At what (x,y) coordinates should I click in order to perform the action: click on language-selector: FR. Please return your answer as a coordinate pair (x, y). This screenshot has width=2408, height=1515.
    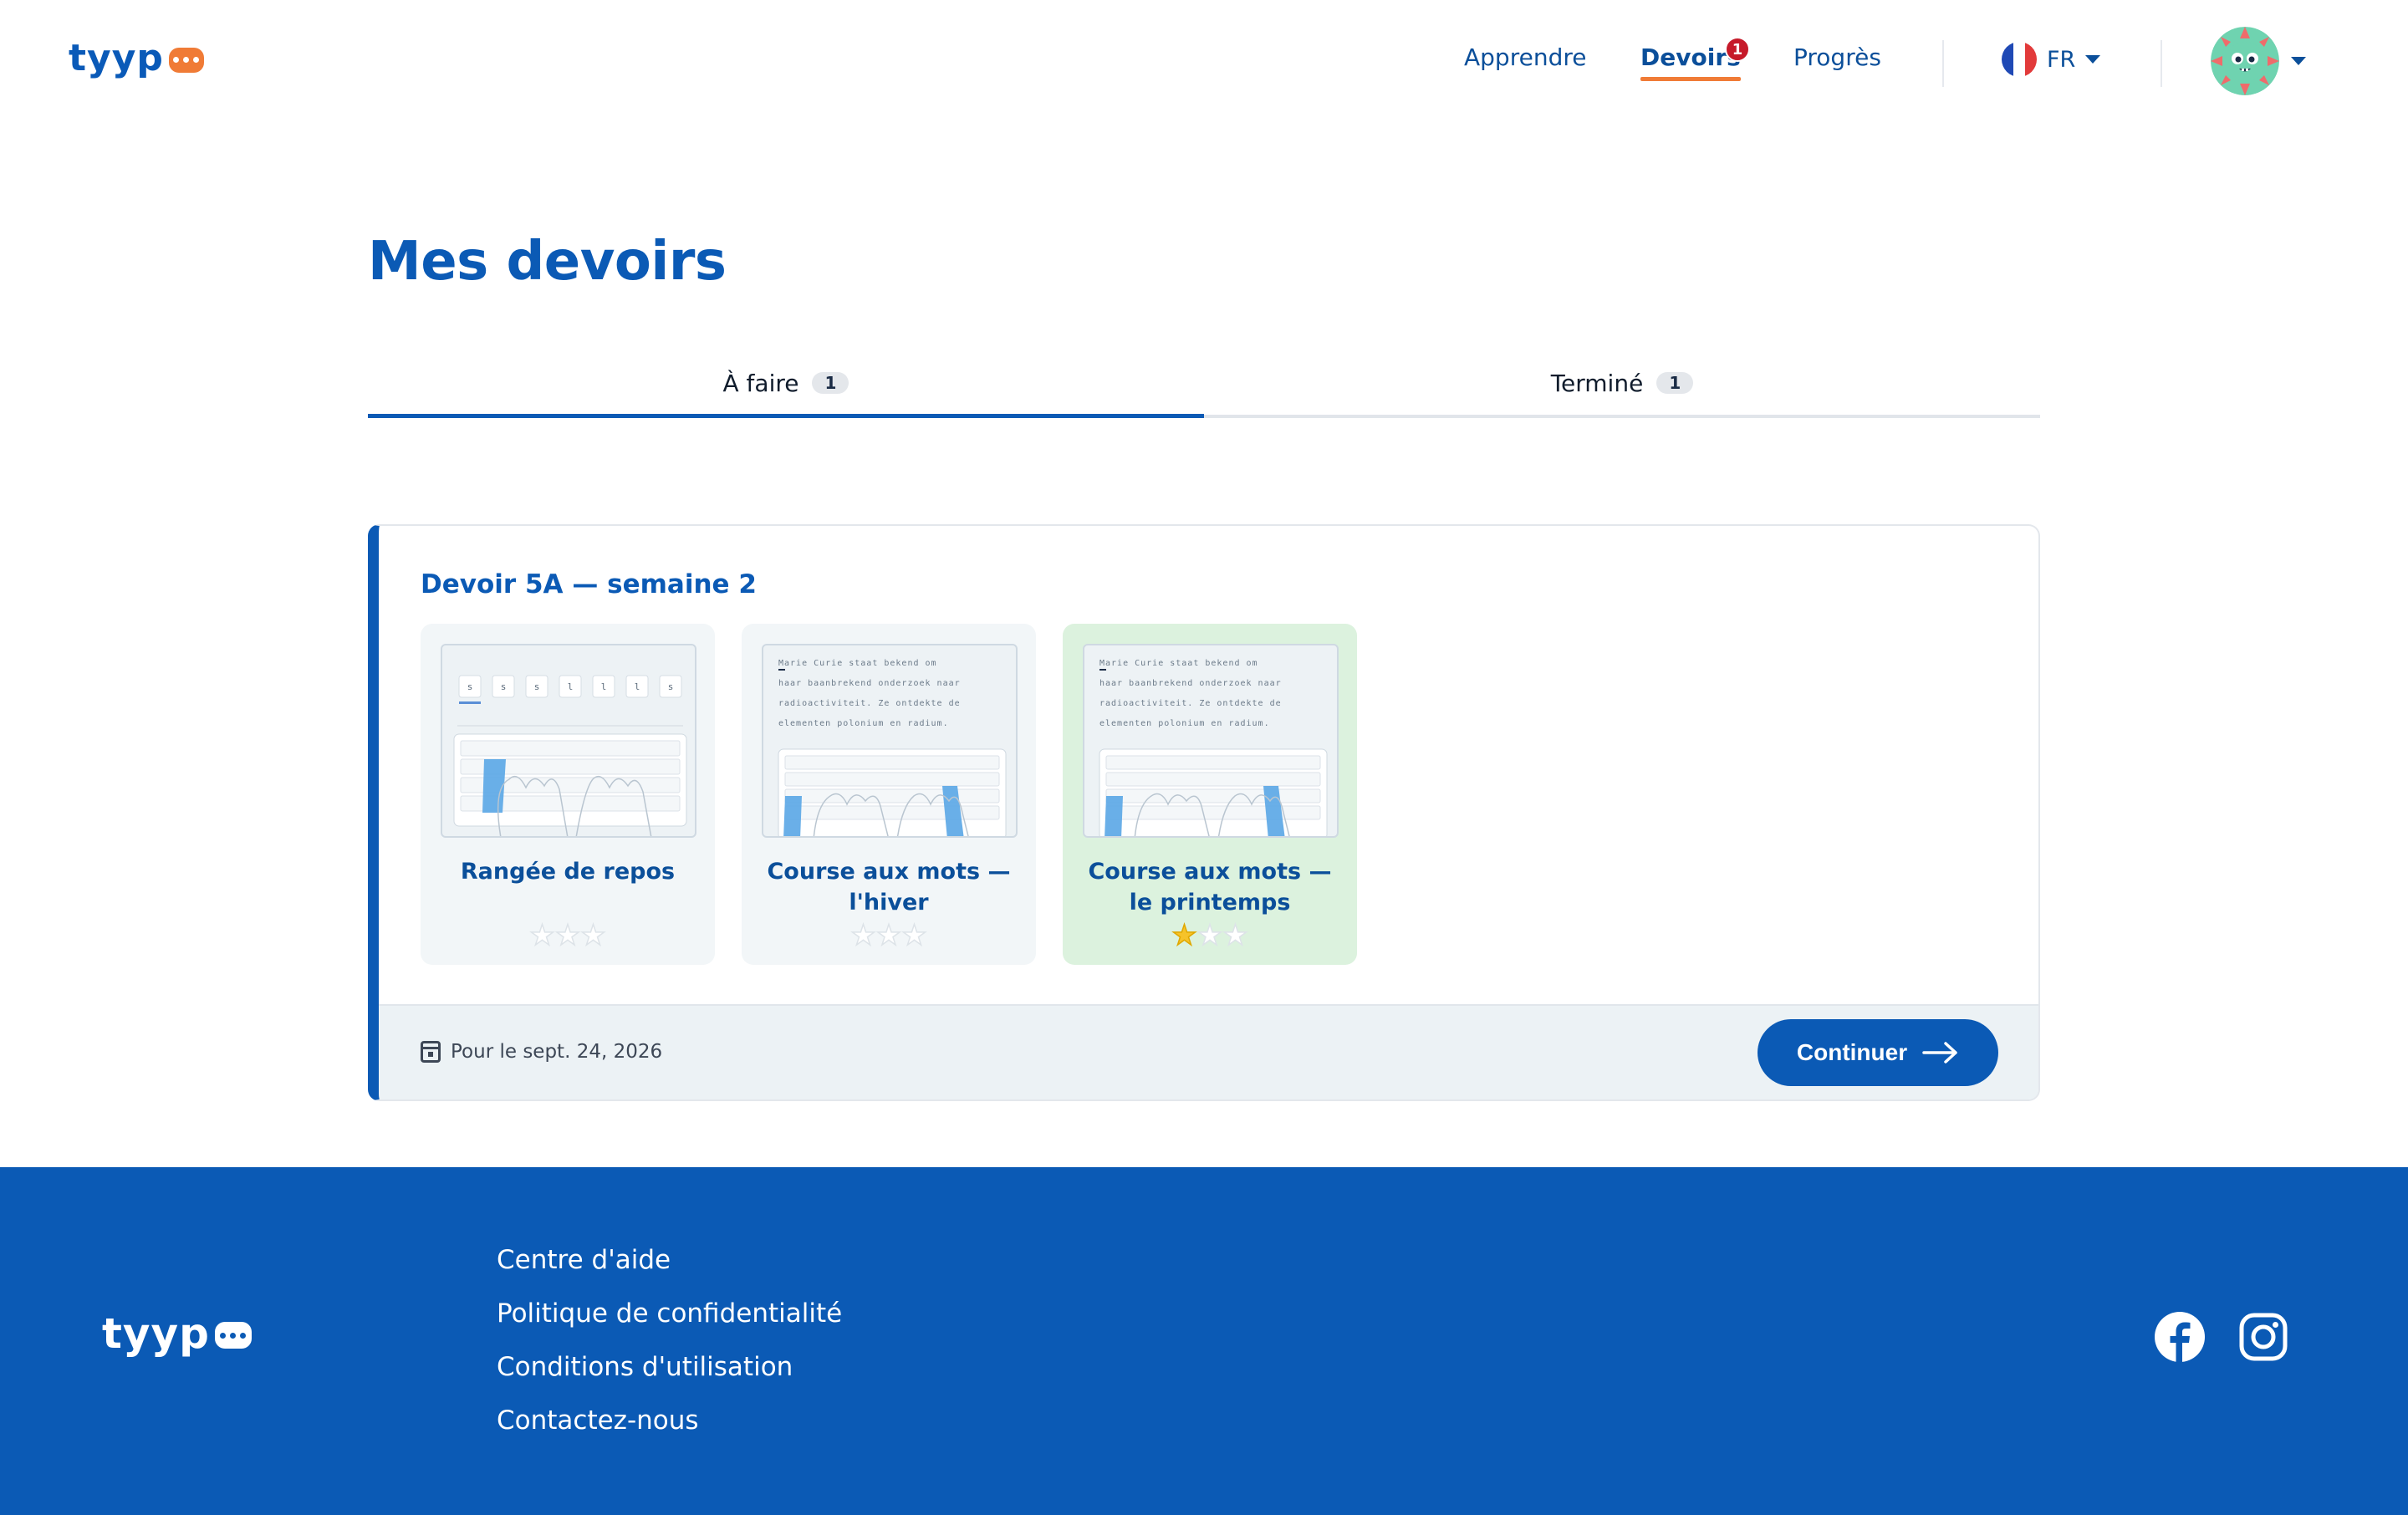
    Looking at the image, I should click on (2051, 59).